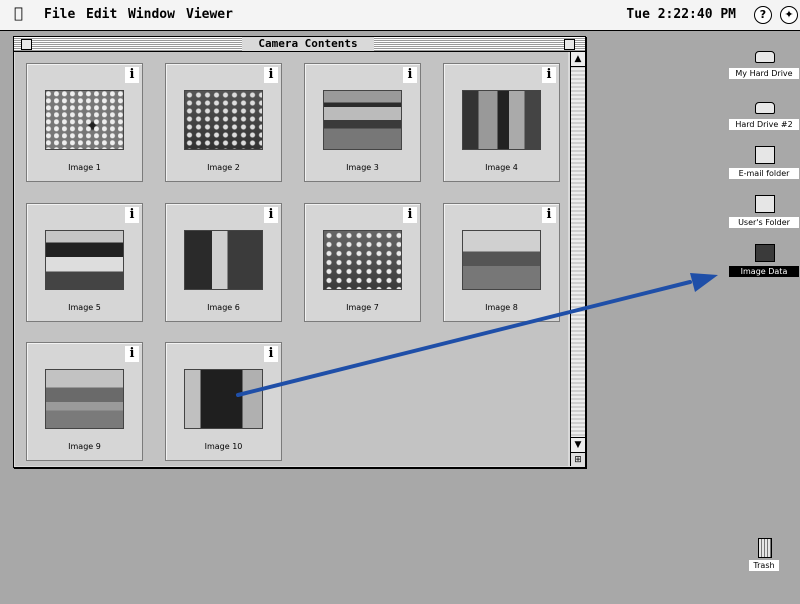  Describe the element at coordinates (764, 124) in the screenshot. I see `desktop-icon-label: Hard Drive #2` at that location.